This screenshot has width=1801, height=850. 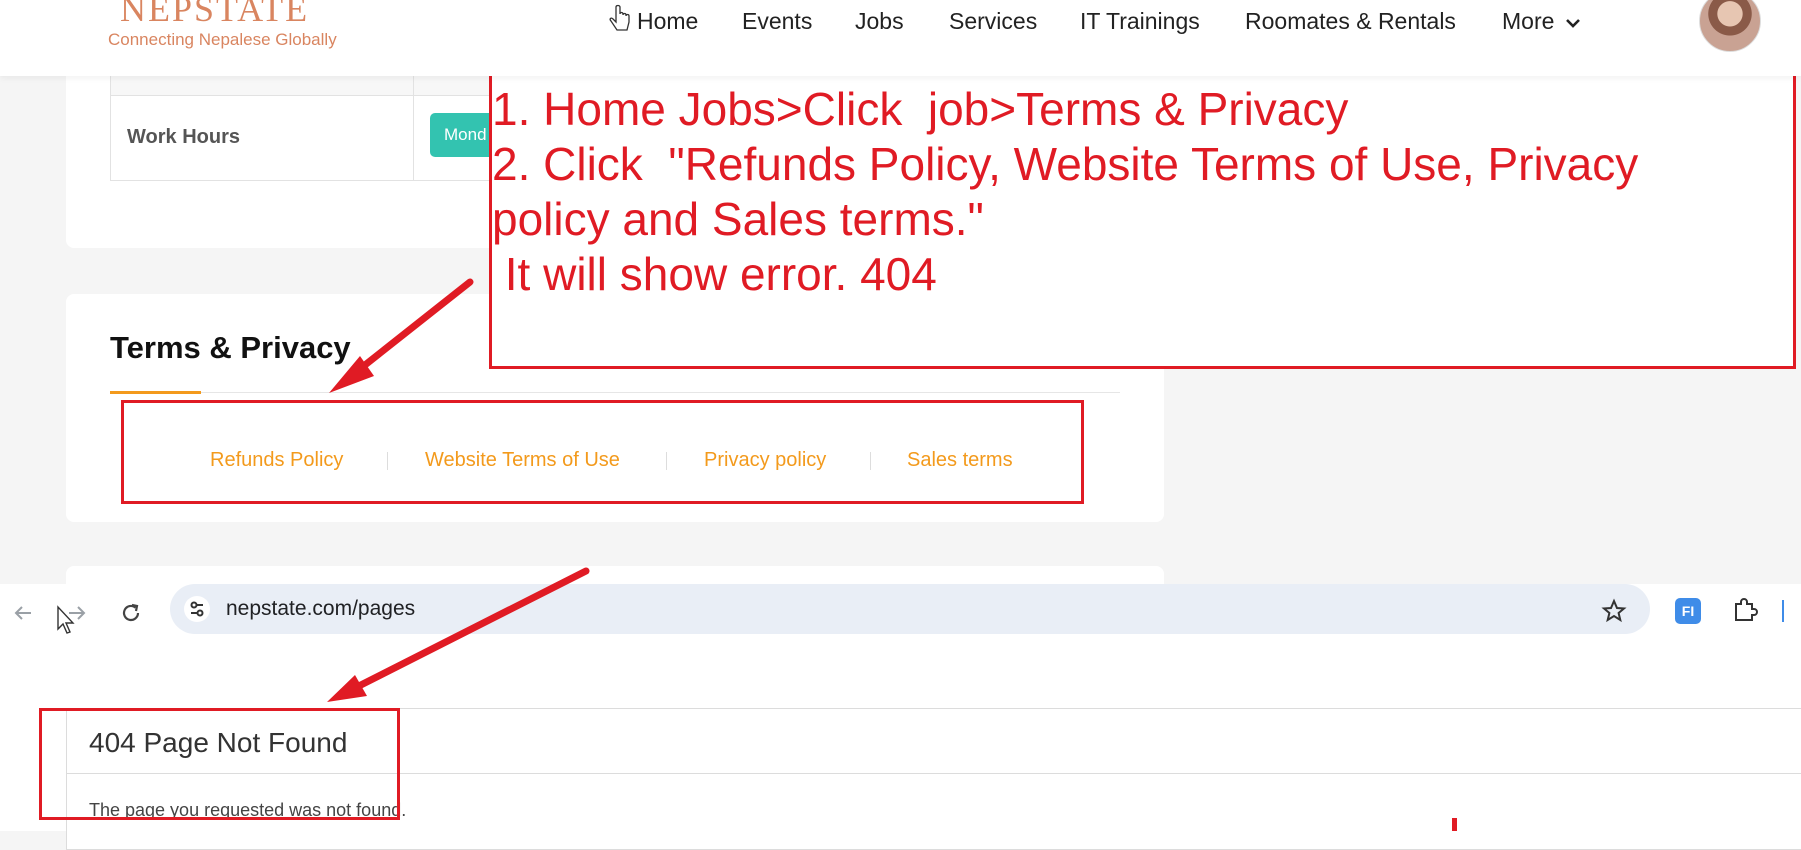 I want to click on url-text: nepstate.com/pages, so click(x=320, y=609).